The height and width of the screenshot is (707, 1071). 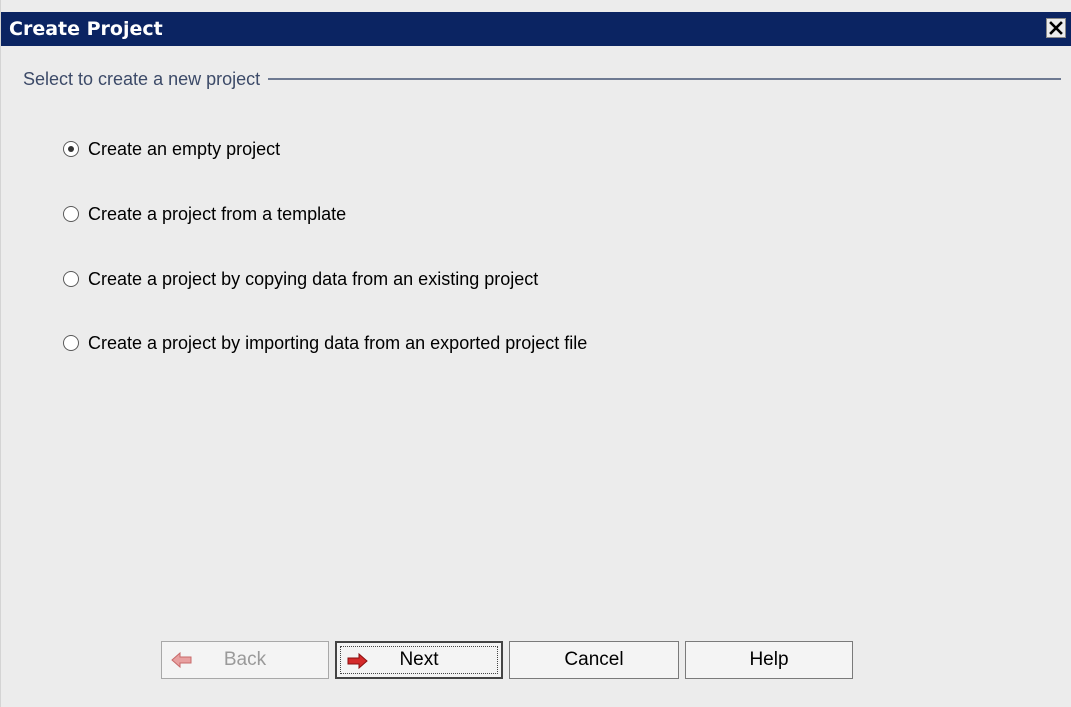 I want to click on radio-copy-existing, so click(x=71, y=279).